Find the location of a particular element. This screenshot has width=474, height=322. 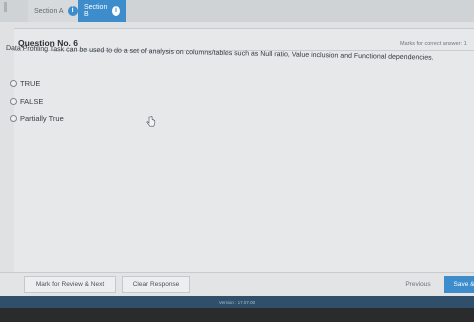

marks-info: Marks for correct answer: 1 is located at coordinates (433, 44).